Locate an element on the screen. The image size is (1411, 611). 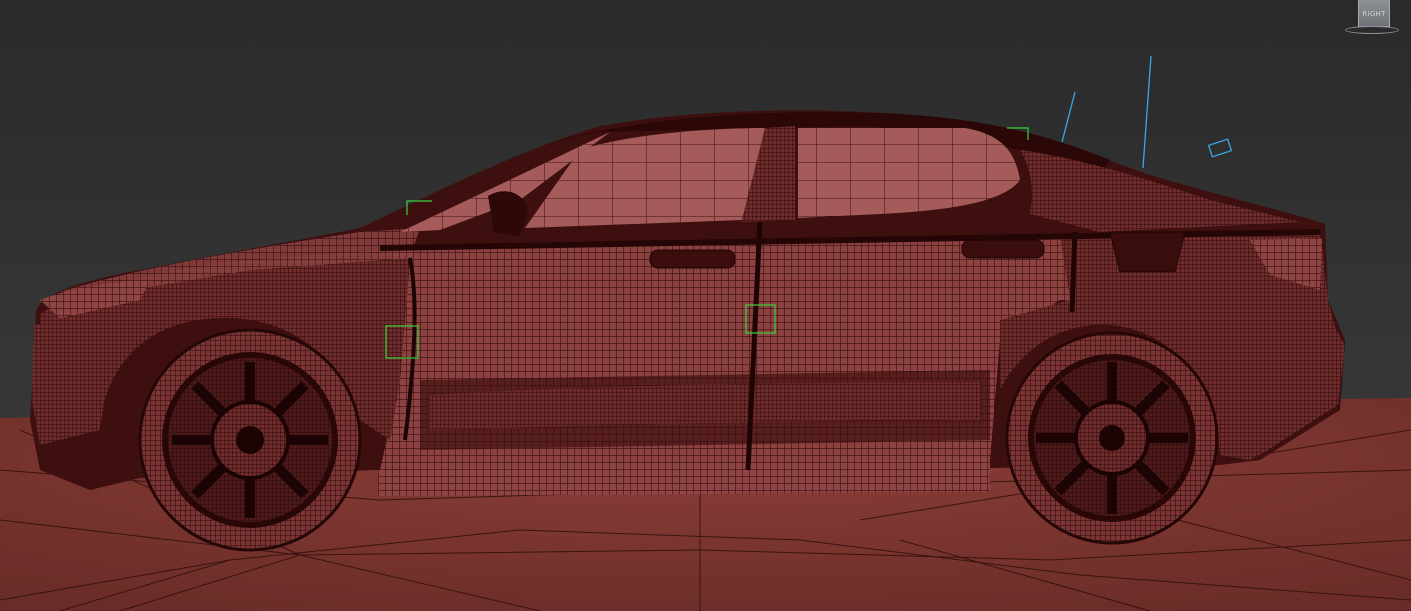
light-helper is located at coordinates (1147, 112).